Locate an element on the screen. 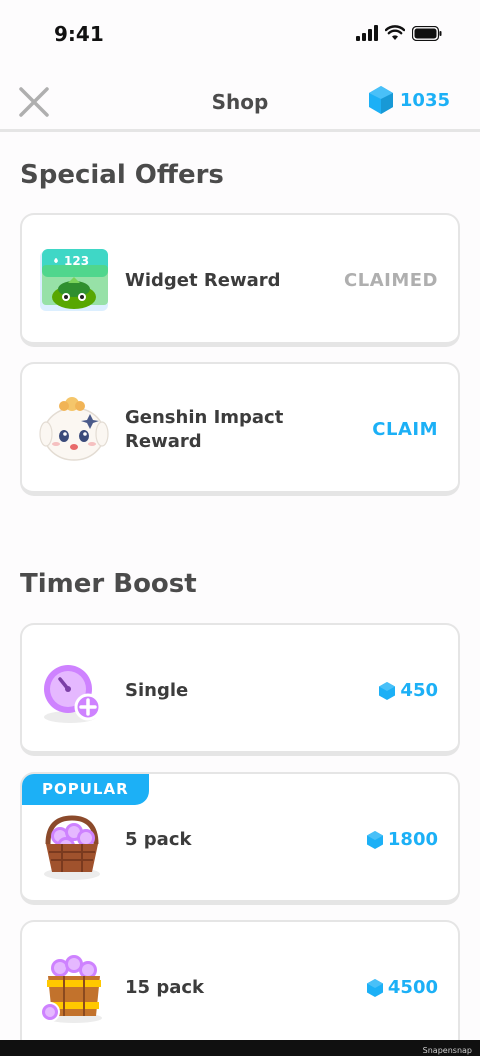  timer-single-price: 450 is located at coordinates (408, 690).